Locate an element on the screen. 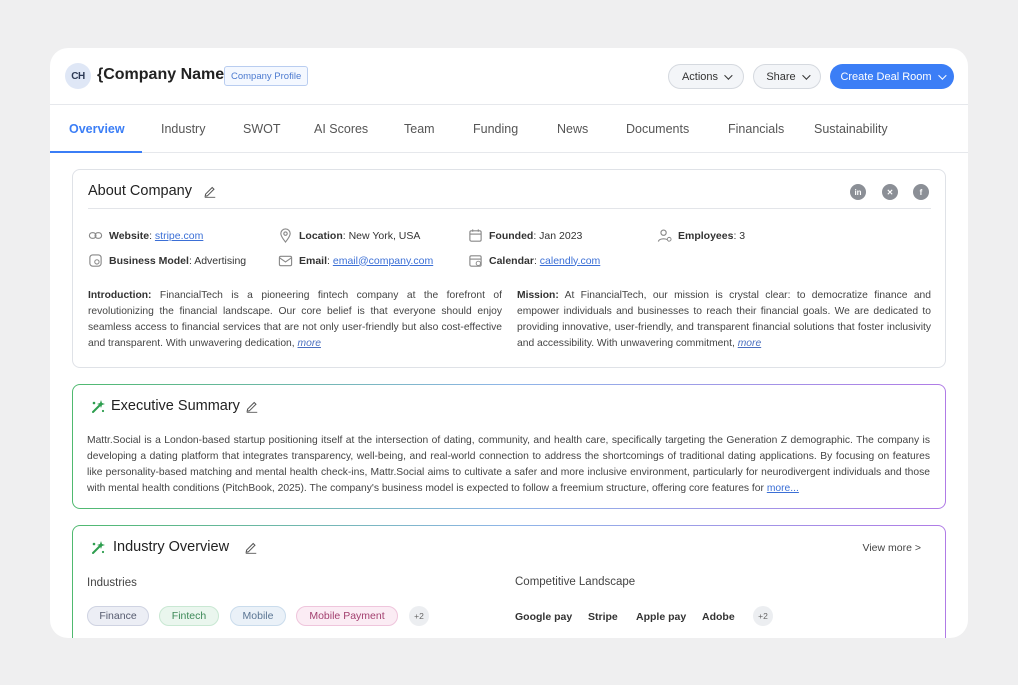 Image resolution: width=1018 pixels, height=685 pixels. company-name: {Company Name} is located at coordinates (164, 74).